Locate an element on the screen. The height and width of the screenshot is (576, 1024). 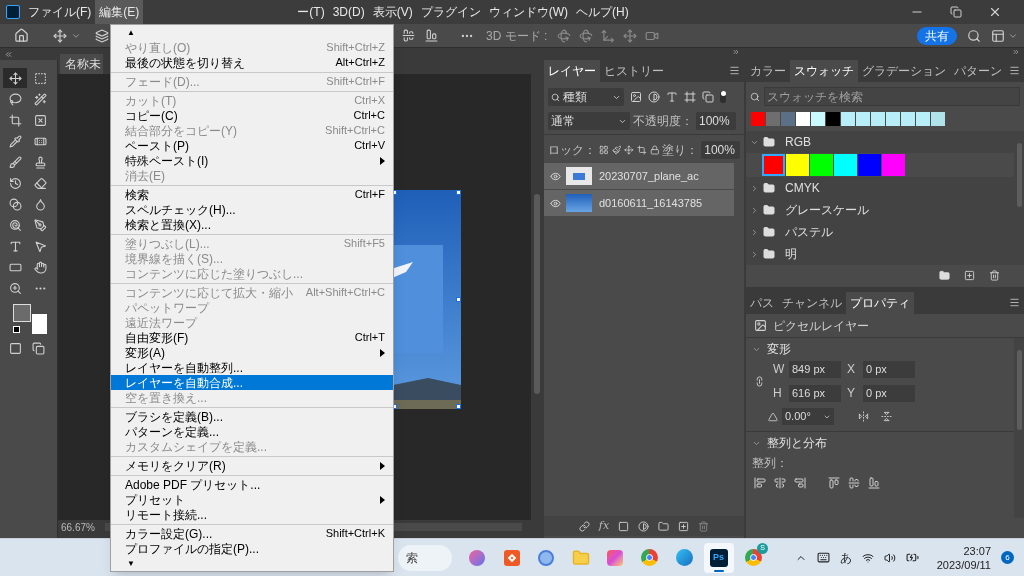
swatch-group: グレースケール is located at coordinates (880, 210).